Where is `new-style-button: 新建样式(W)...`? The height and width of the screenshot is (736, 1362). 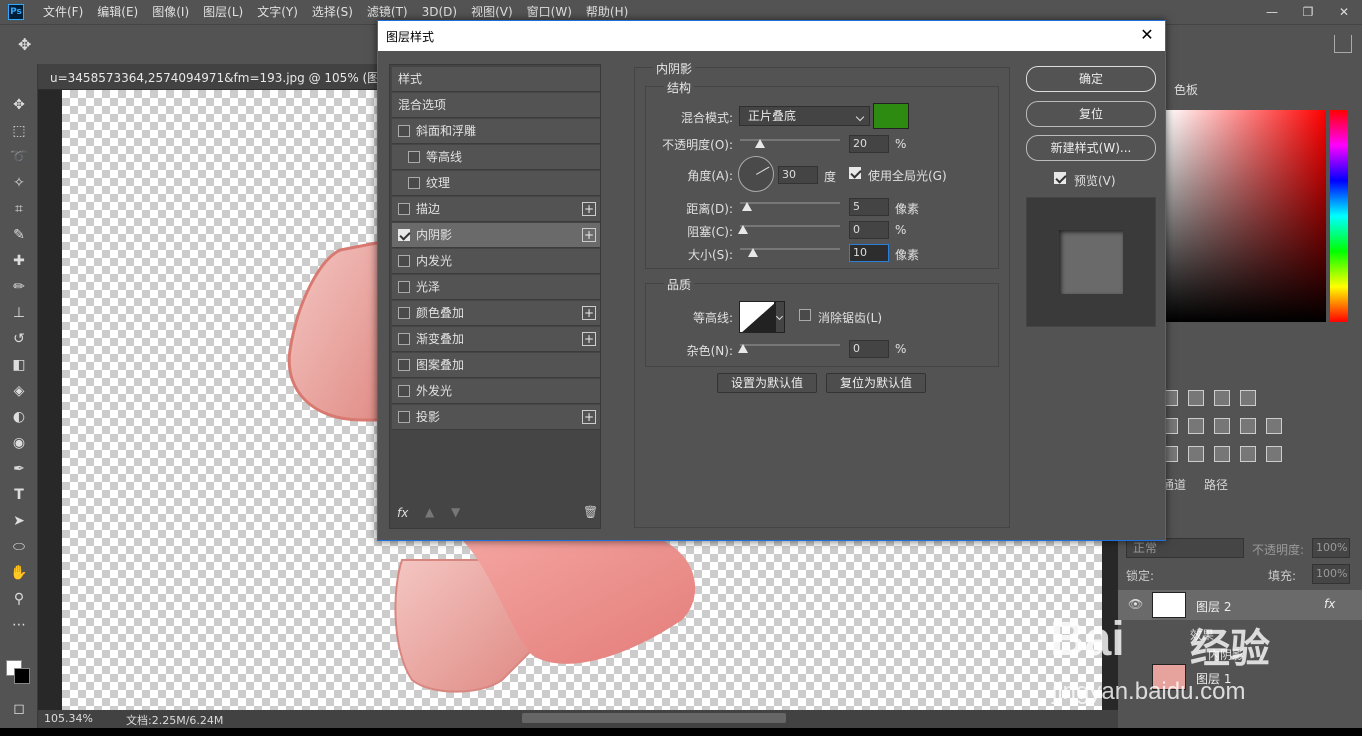 new-style-button: 新建样式(W)... is located at coordinates (1091, 148).